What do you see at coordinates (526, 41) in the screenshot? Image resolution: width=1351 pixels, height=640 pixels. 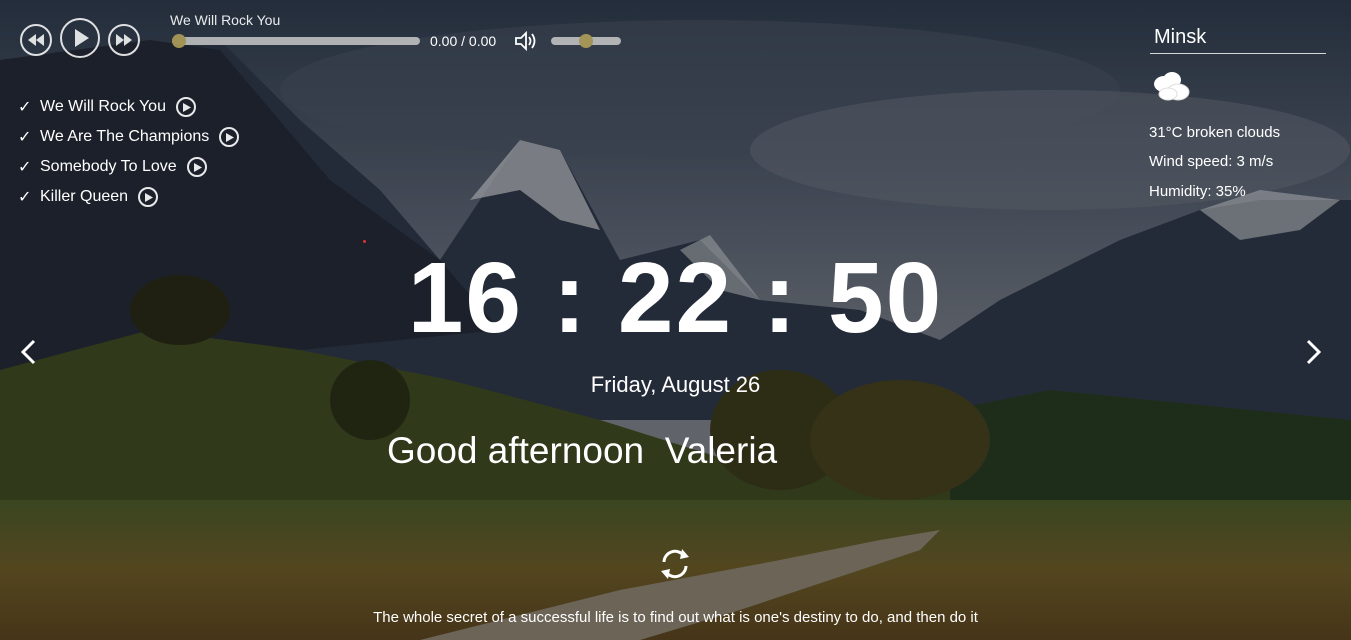 I see `volume-icon` at bounding box center [526, 41].